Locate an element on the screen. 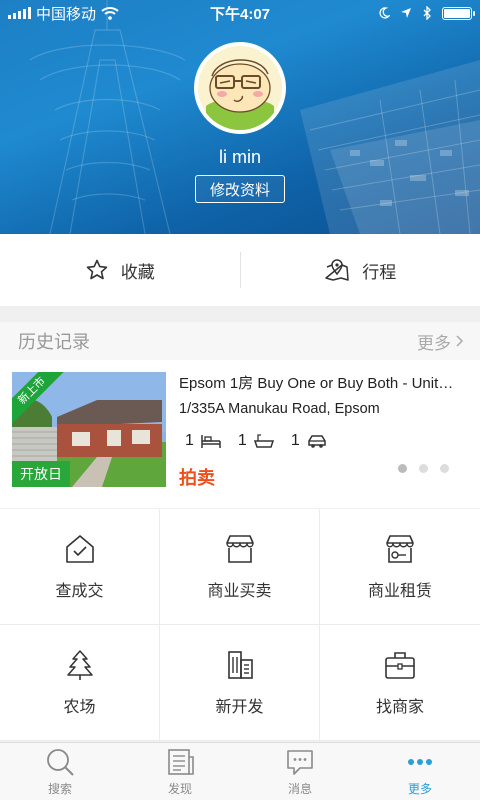 Image resolution: width=480 pixels, height=800 pixels. trips-button: 行程 is located at coordinates (360, 270).